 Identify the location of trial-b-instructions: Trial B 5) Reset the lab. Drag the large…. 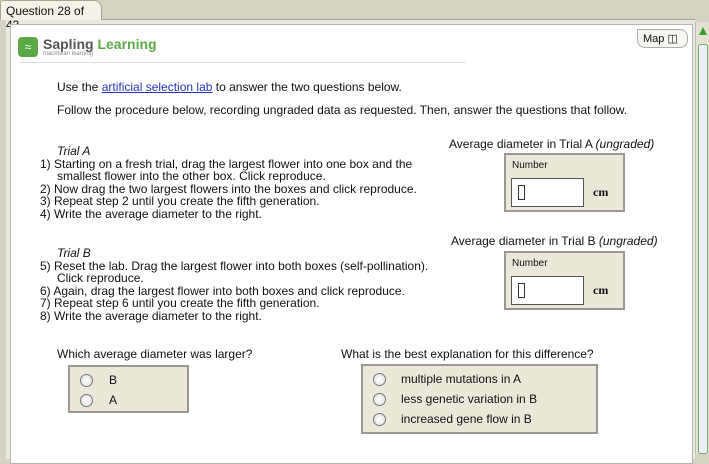
(234, 284).